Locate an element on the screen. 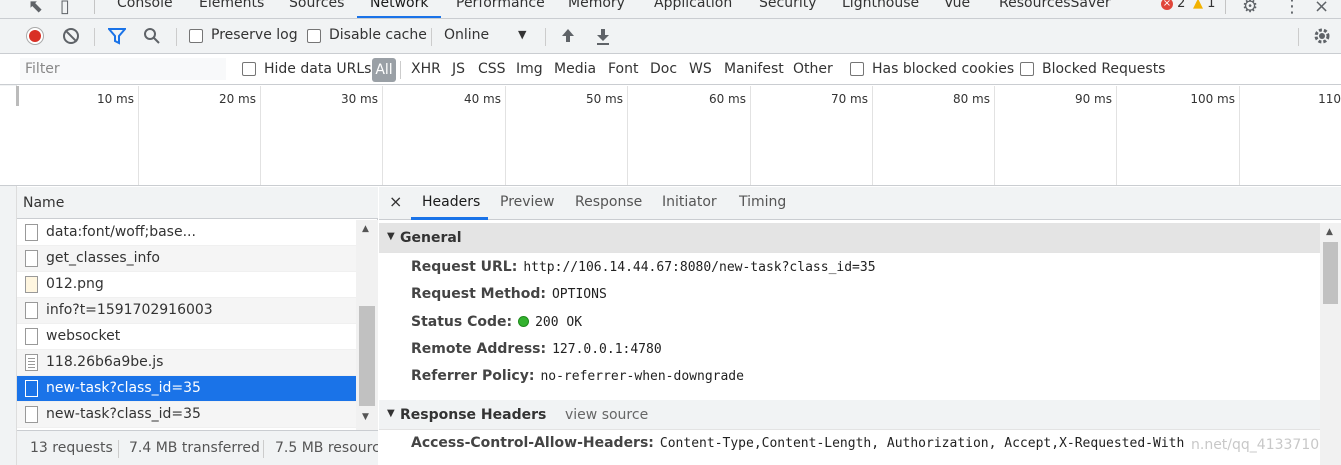 This screenshot has width=1341, height=465. general-section-header: ▼ General is located at coordinates (849, 238).